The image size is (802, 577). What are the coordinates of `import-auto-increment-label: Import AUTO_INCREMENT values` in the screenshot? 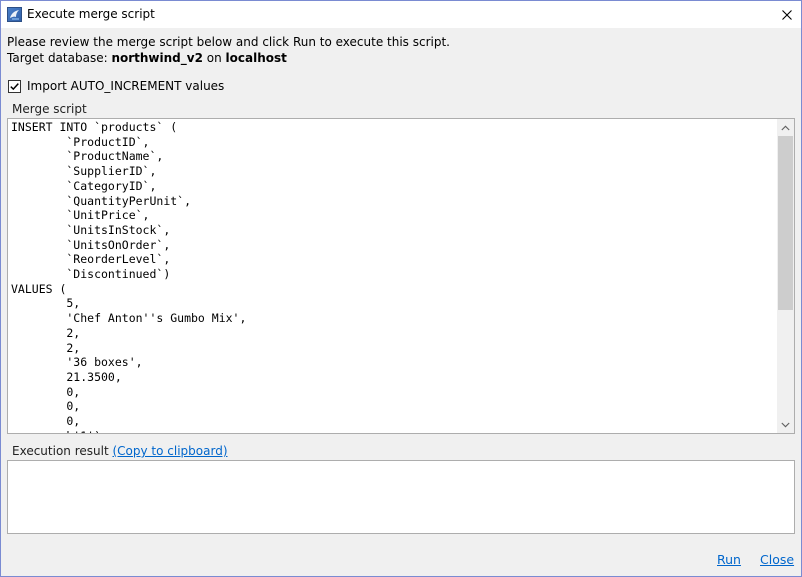 It's located at (126, 86).